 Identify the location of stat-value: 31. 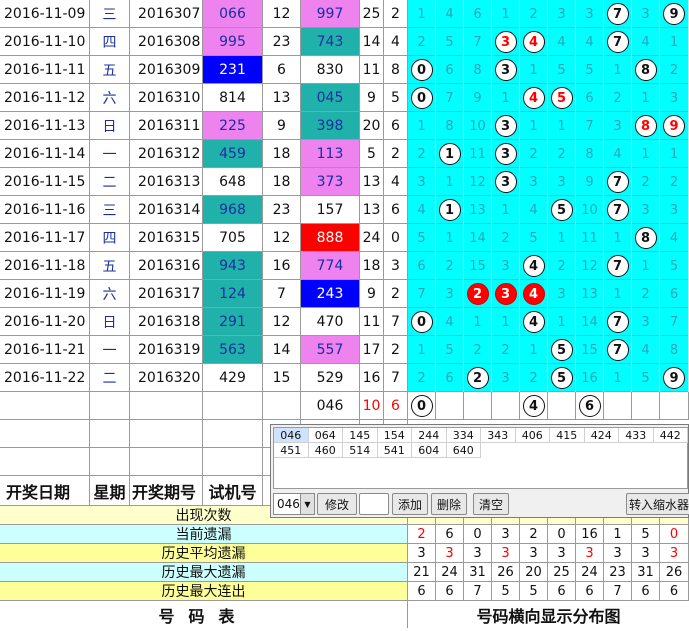
(646, 572).